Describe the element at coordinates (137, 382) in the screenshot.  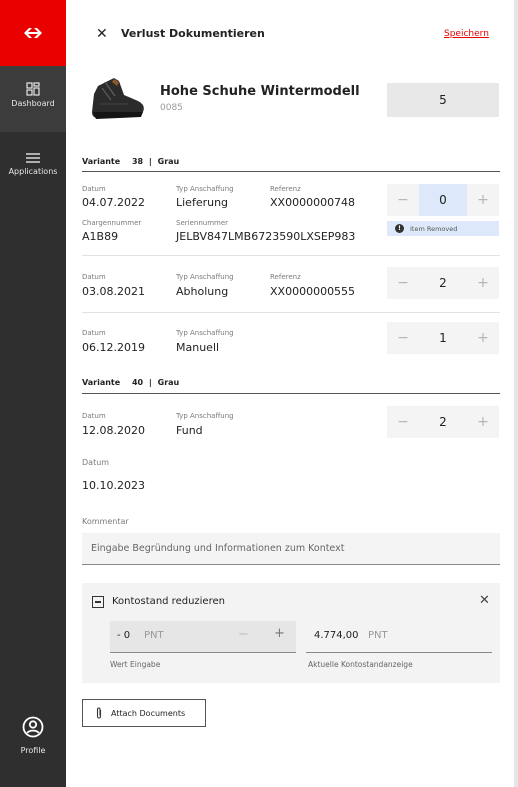
I see `variant-size: 40` at that location.